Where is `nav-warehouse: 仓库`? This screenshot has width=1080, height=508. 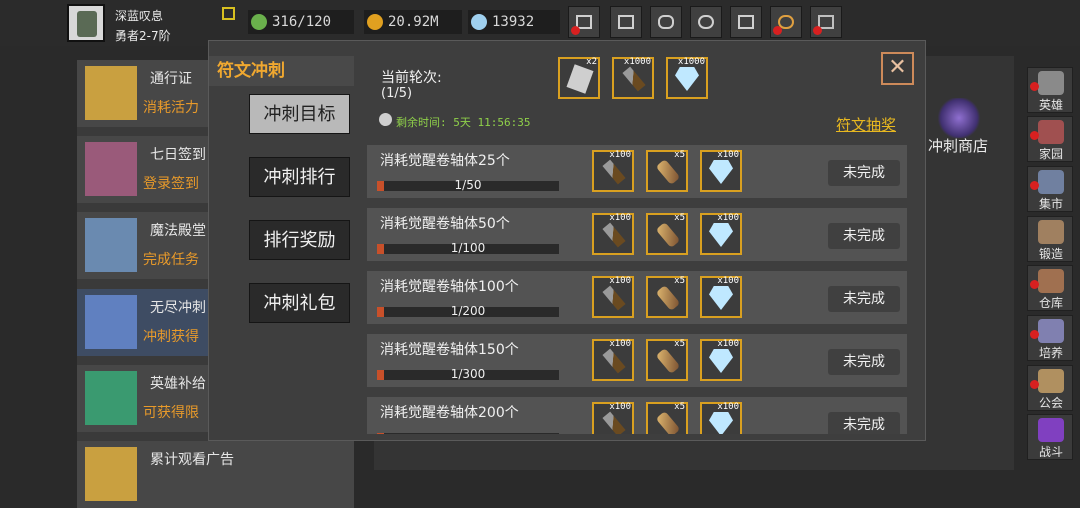 nav-warehouse: 仓库 is located at coordinates (1050, 288).